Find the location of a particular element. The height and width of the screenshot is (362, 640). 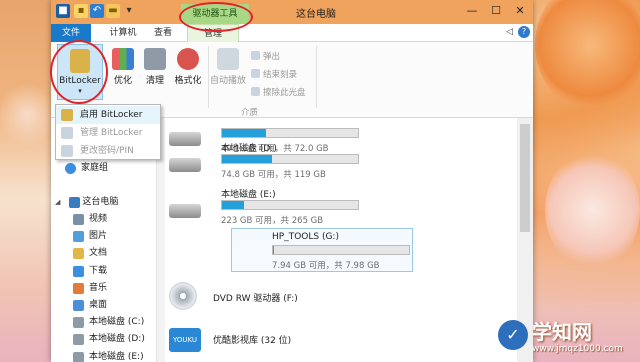

autoplay-button: 自动播放 is located at coordinates (228, 67).